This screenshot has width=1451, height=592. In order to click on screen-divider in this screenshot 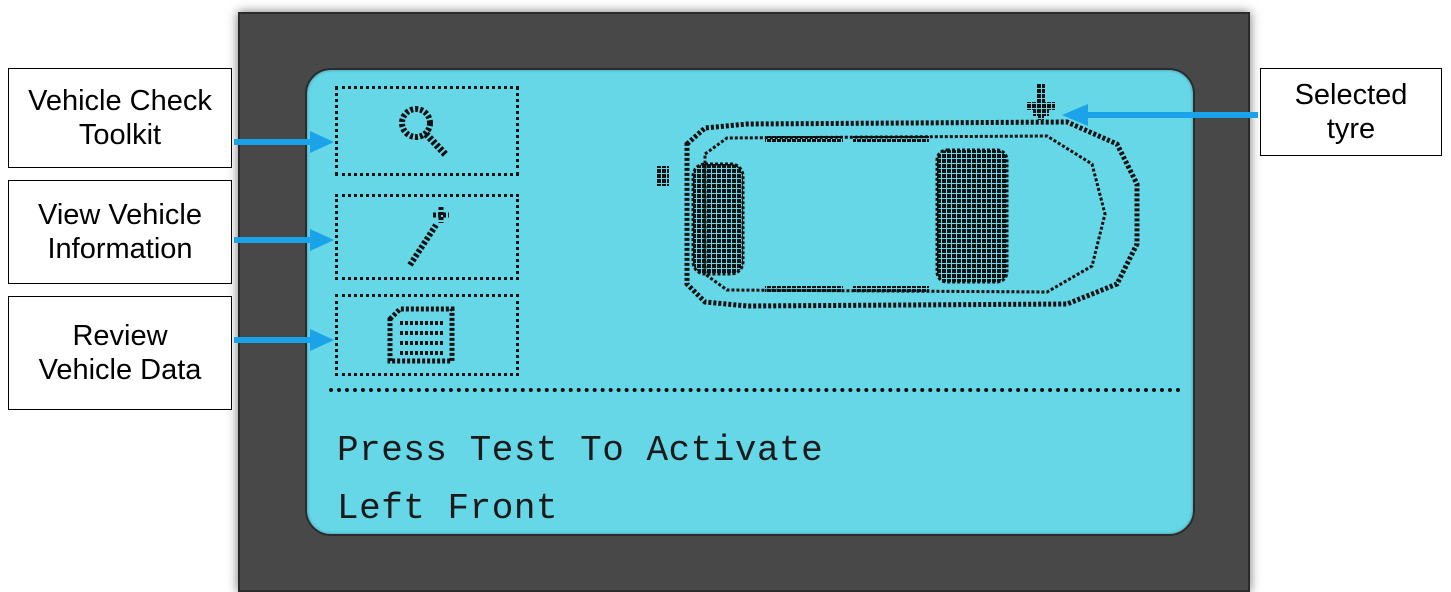, I will do `click(755, 390)`.